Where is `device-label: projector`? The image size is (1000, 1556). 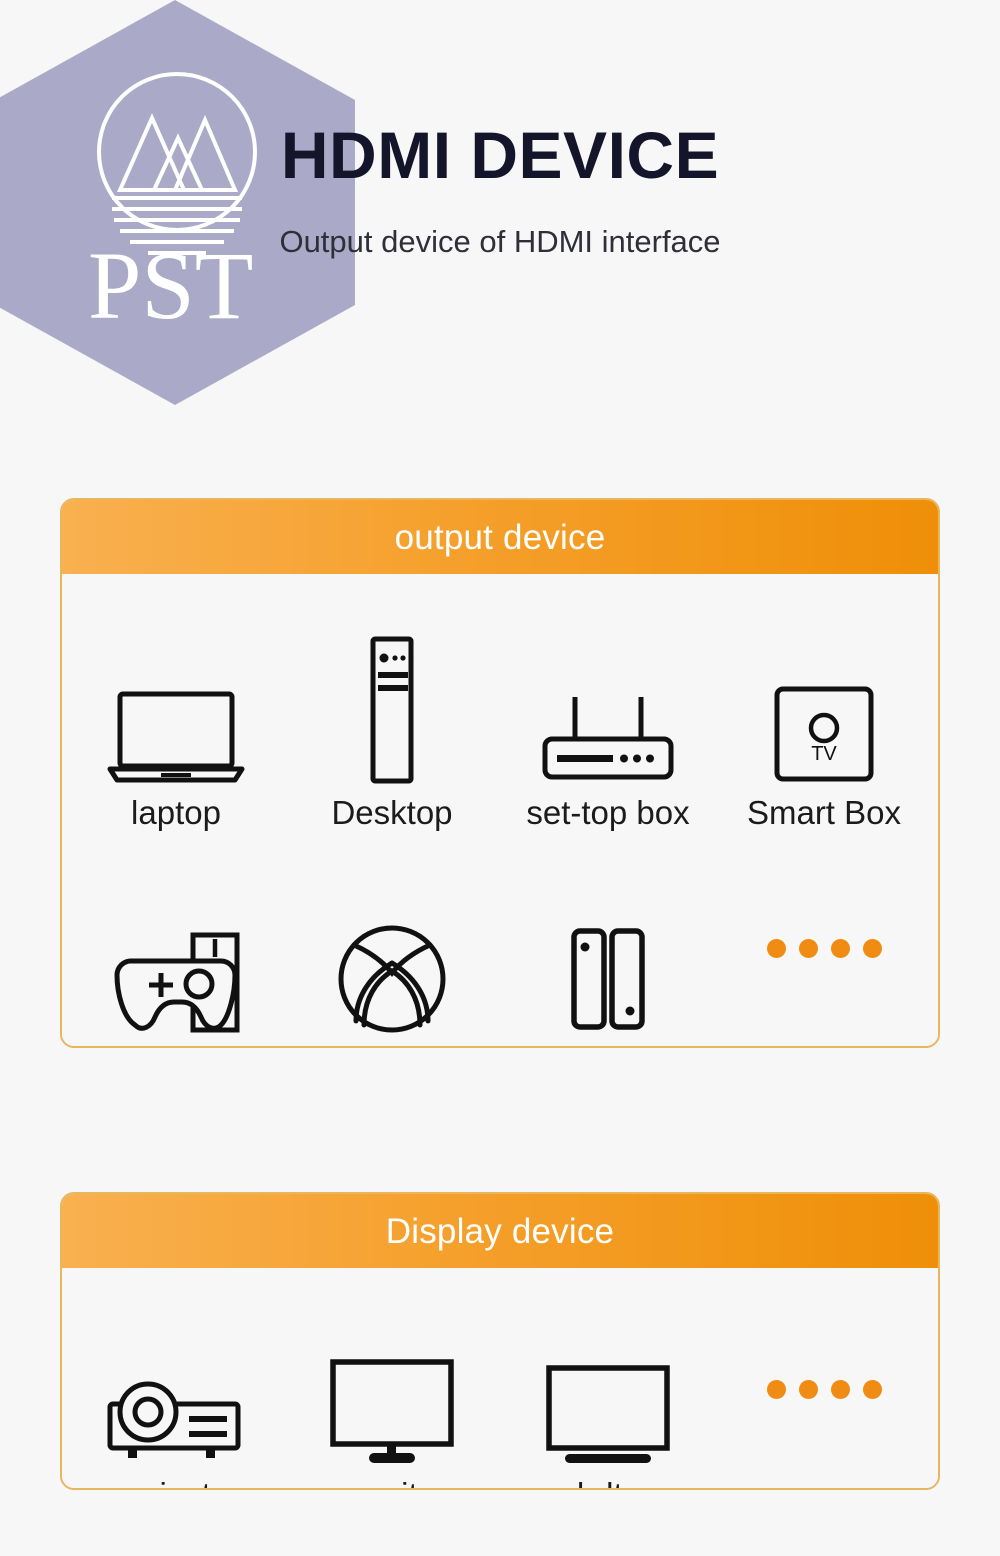 device-label: projector is located at coordinates (176, 1483).